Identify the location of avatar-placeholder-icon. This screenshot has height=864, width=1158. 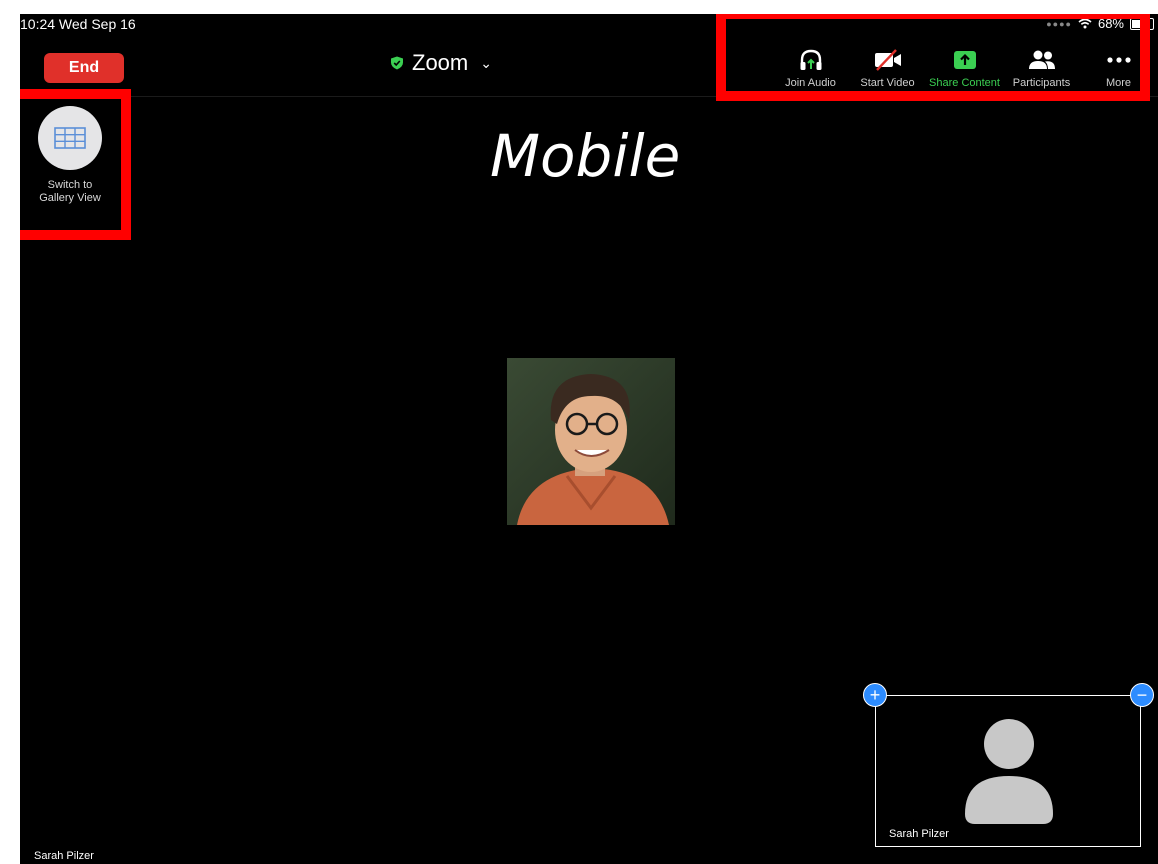
(1009, 771).